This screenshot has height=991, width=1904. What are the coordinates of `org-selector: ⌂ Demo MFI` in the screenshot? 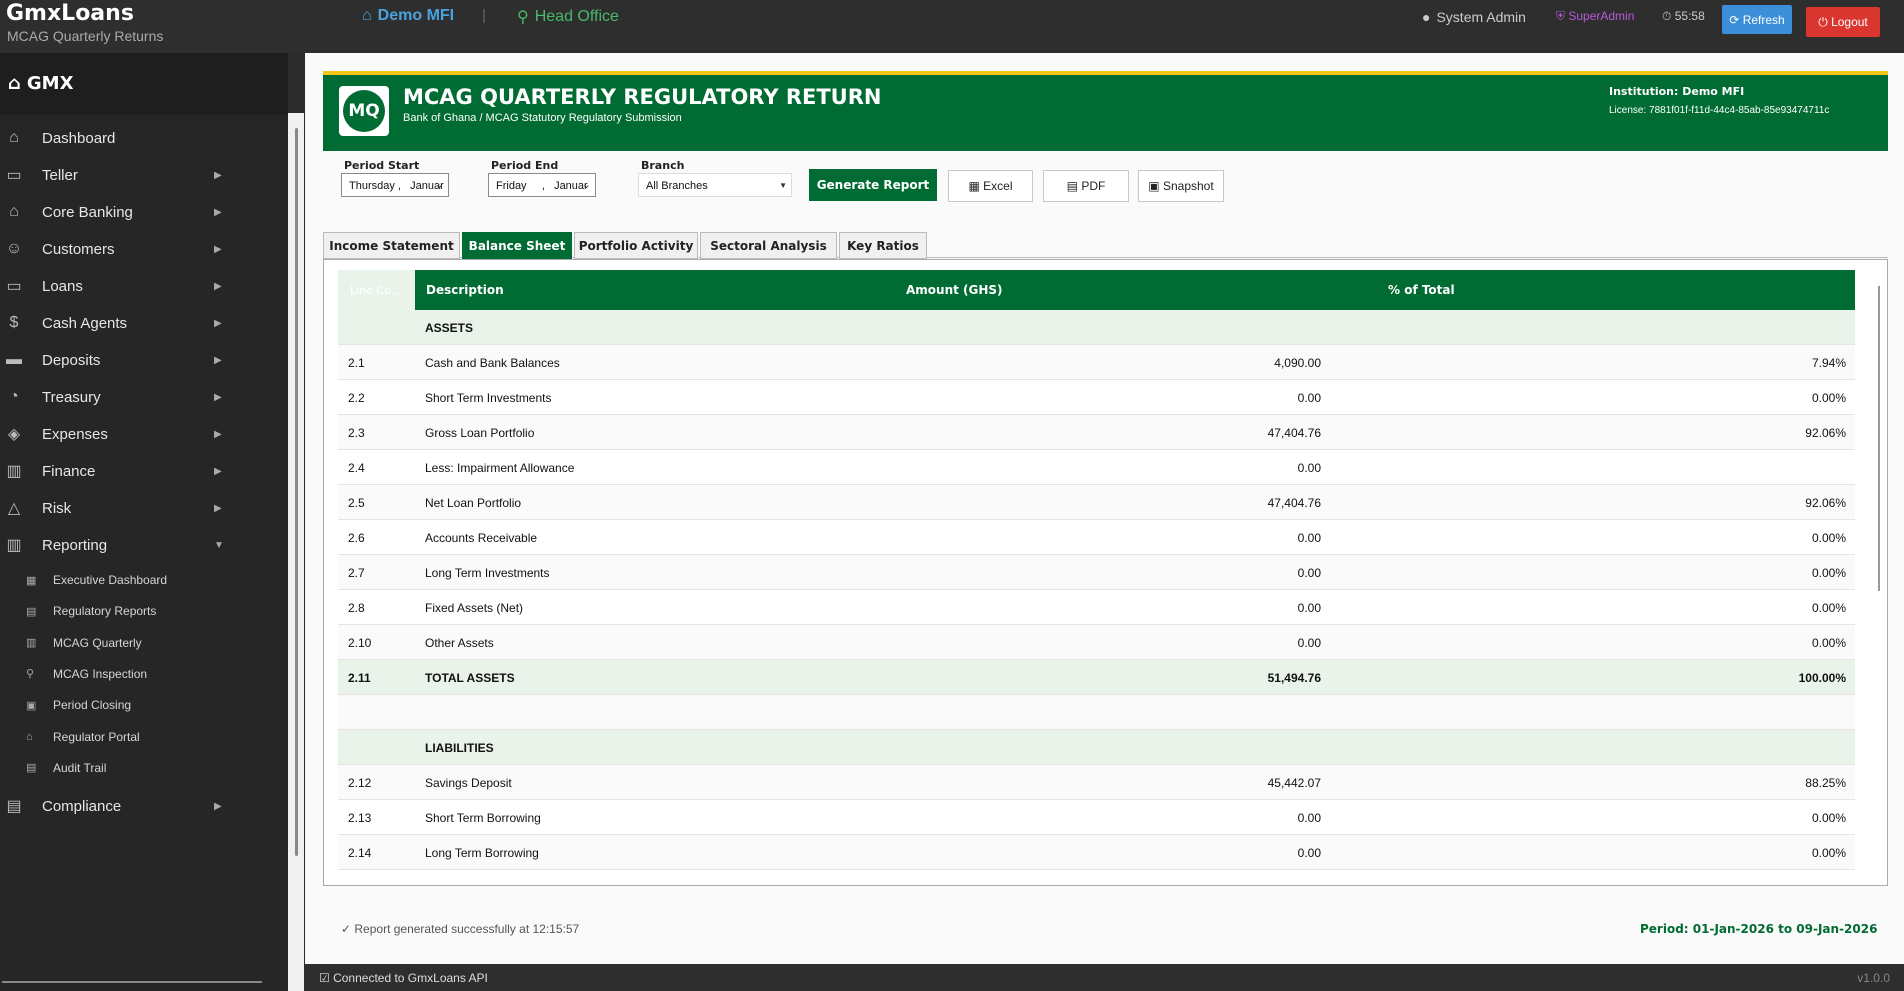 It's located at (408, 16).